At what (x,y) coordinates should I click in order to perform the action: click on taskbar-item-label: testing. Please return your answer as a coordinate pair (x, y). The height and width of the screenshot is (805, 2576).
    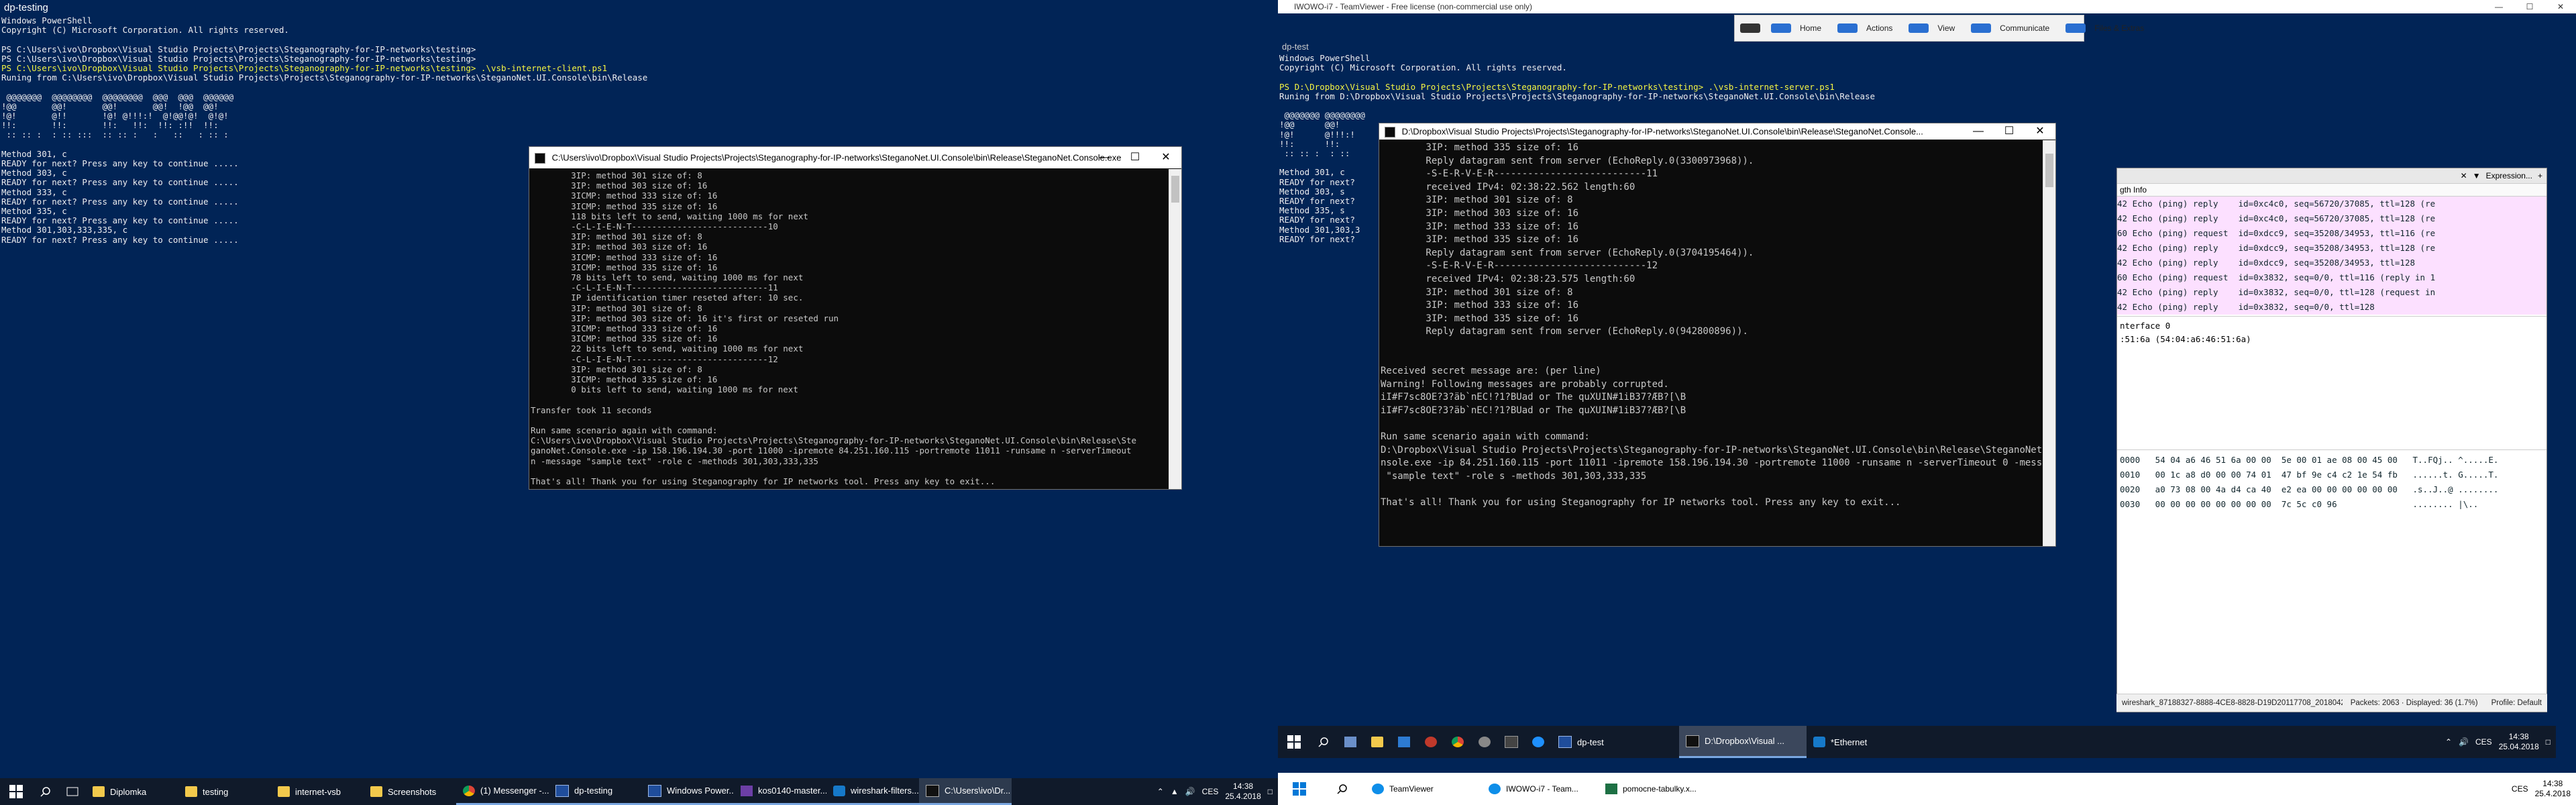
    Looking at the image, I should click on (216, 791).